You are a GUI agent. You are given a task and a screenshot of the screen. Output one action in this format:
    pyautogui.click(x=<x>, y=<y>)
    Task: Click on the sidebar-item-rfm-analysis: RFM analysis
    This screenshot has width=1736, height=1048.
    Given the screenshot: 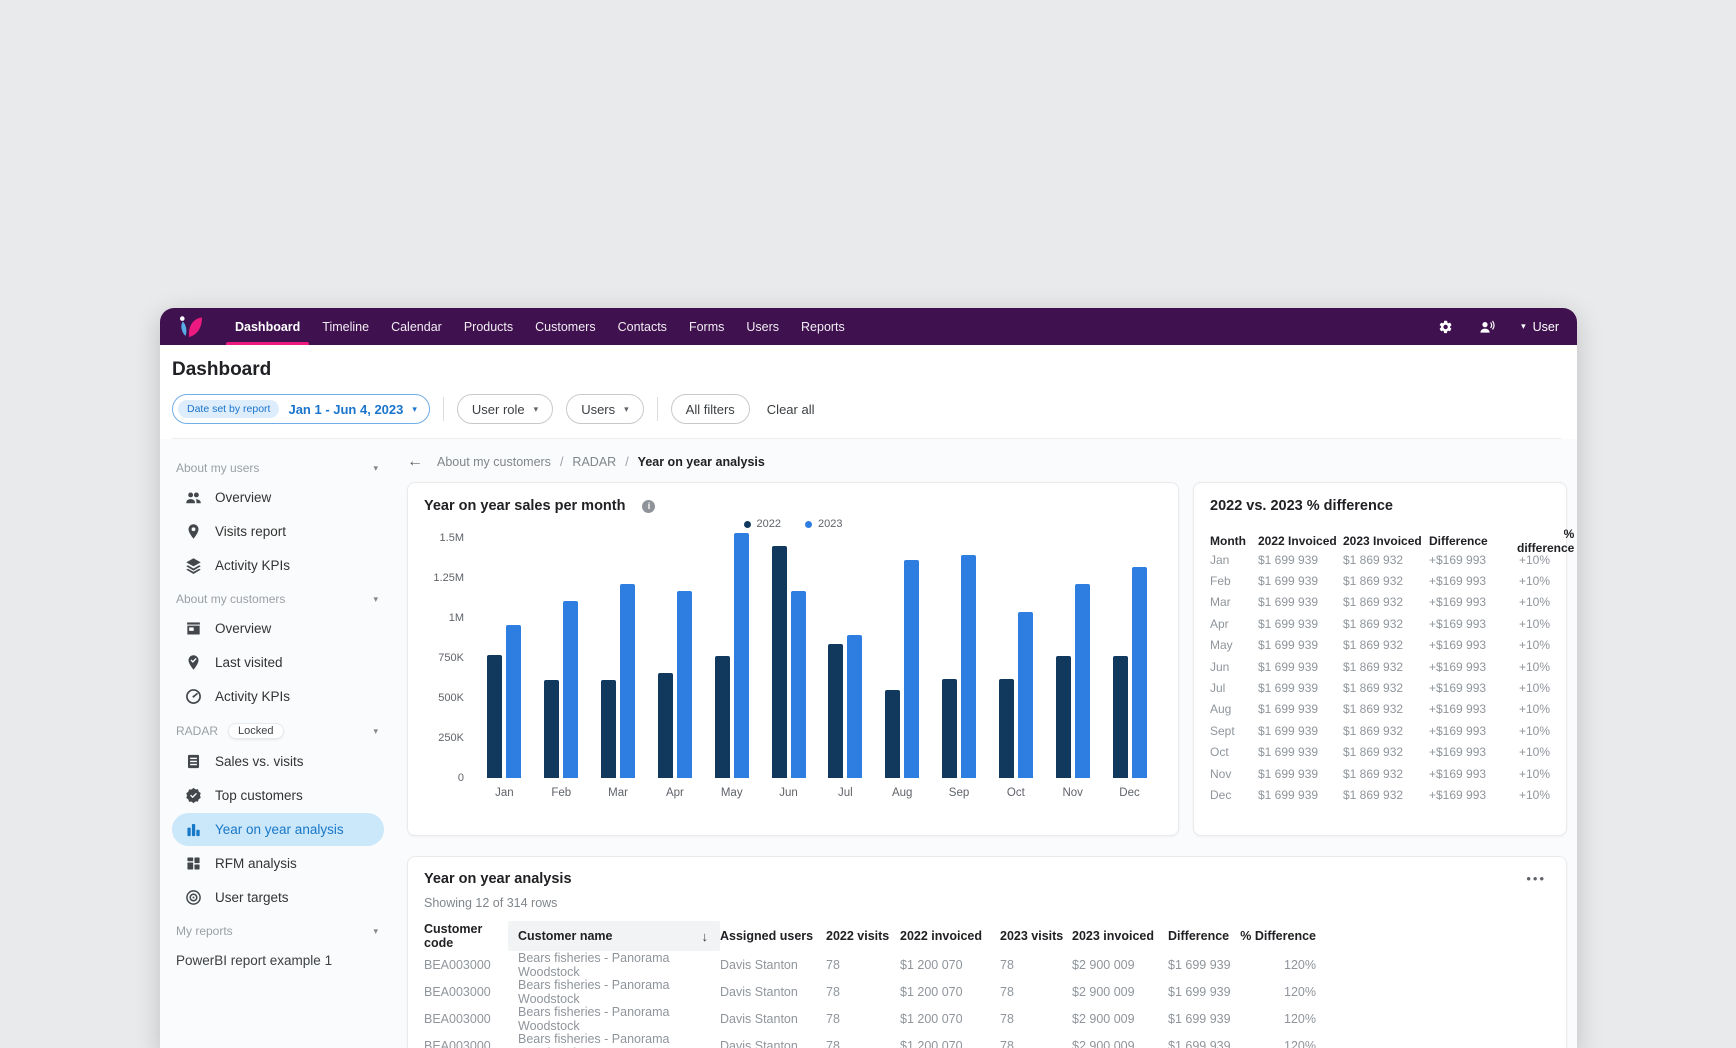 What is the action you would take?
    pyautogui.click(x=278, y=863)
    